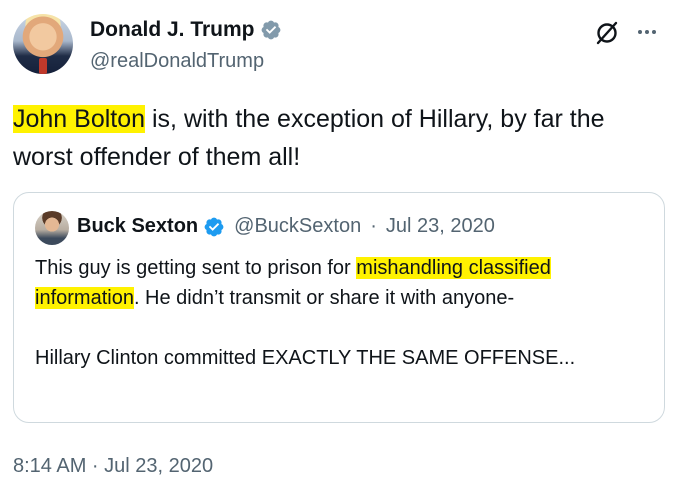 Image resolution: width=680 pixels, height=484 pixels. What do you see at coordinates (647, 32) in the screenshot?
I see `more-icon` at bounding box center [647, 32].